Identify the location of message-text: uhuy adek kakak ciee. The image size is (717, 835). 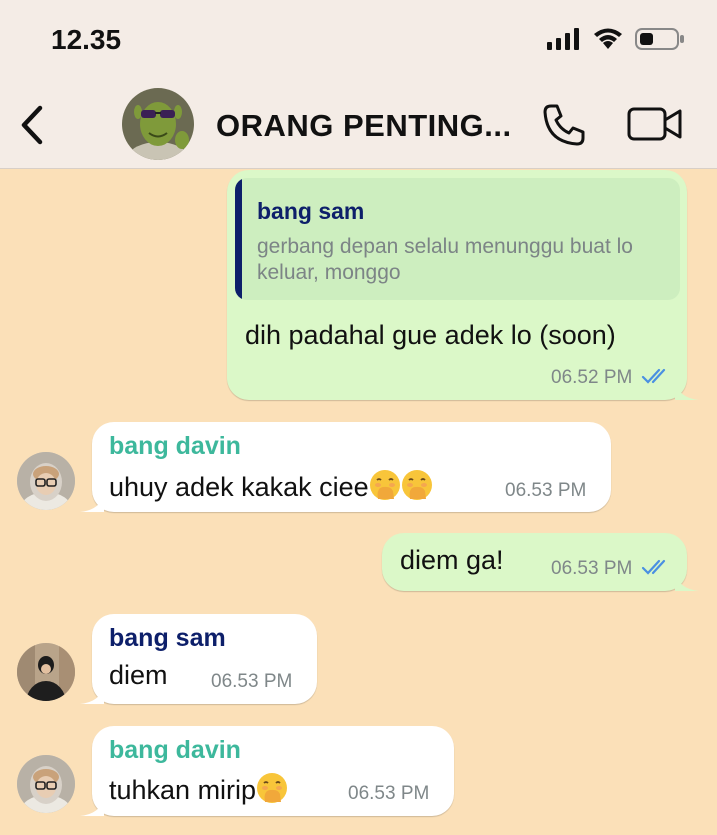
(271, 486).